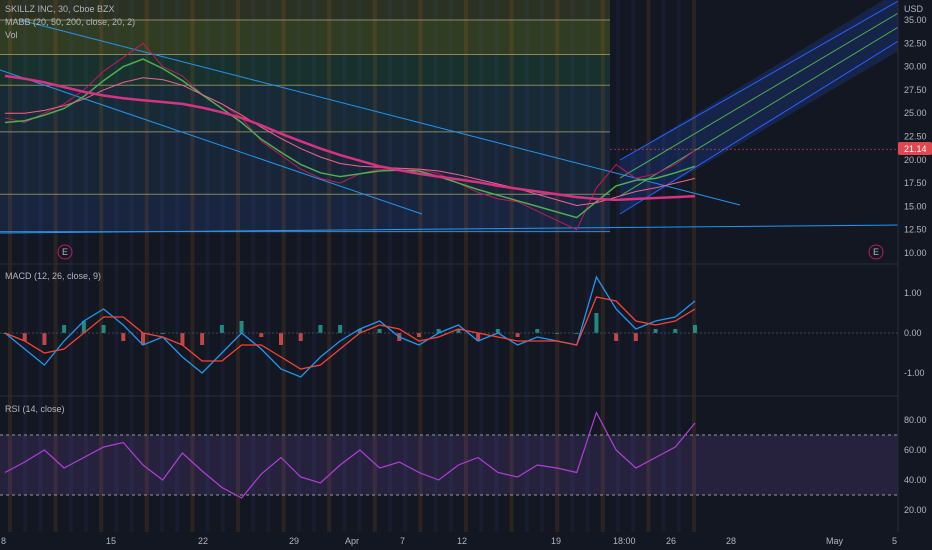 Image resolution: width=932 pixels, height=550 pixels. Describe the element at coordinates (913, 333) in the screenshot. I see `macd-tick-label: 0.00` at that location.